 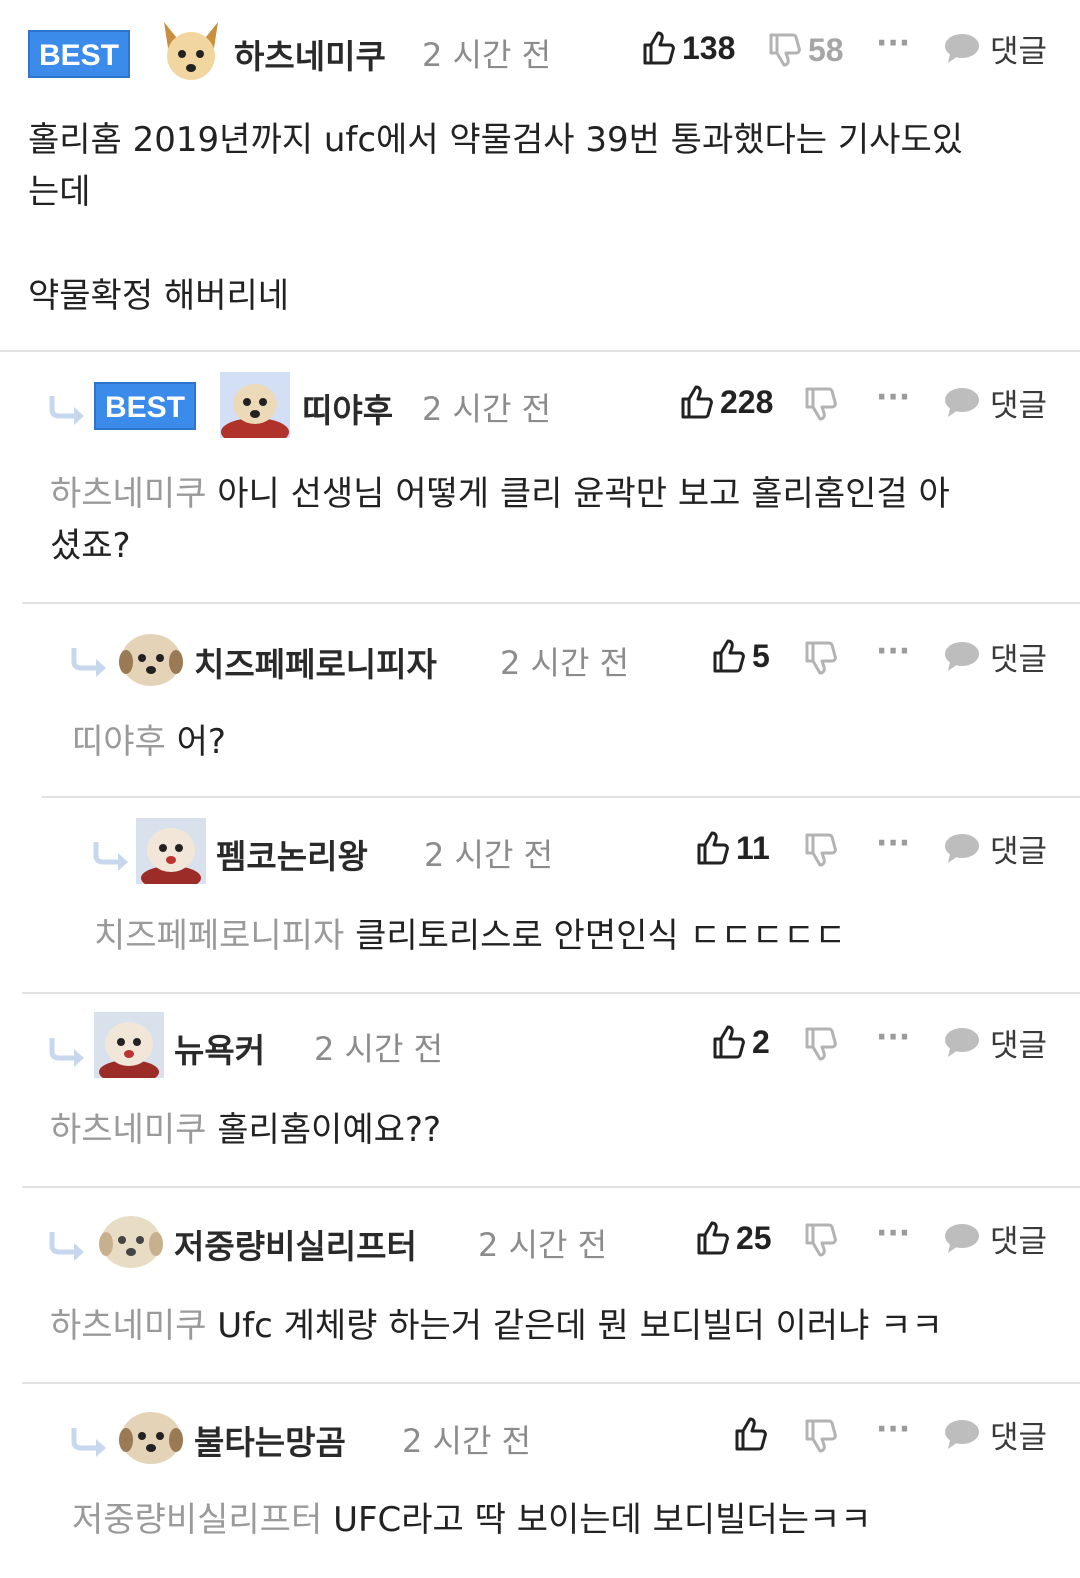 What do you see at coordinates (552, 742) in the screenshot?
I see `comment-text: 띠야후 어?` at bounding box center [552, 742].